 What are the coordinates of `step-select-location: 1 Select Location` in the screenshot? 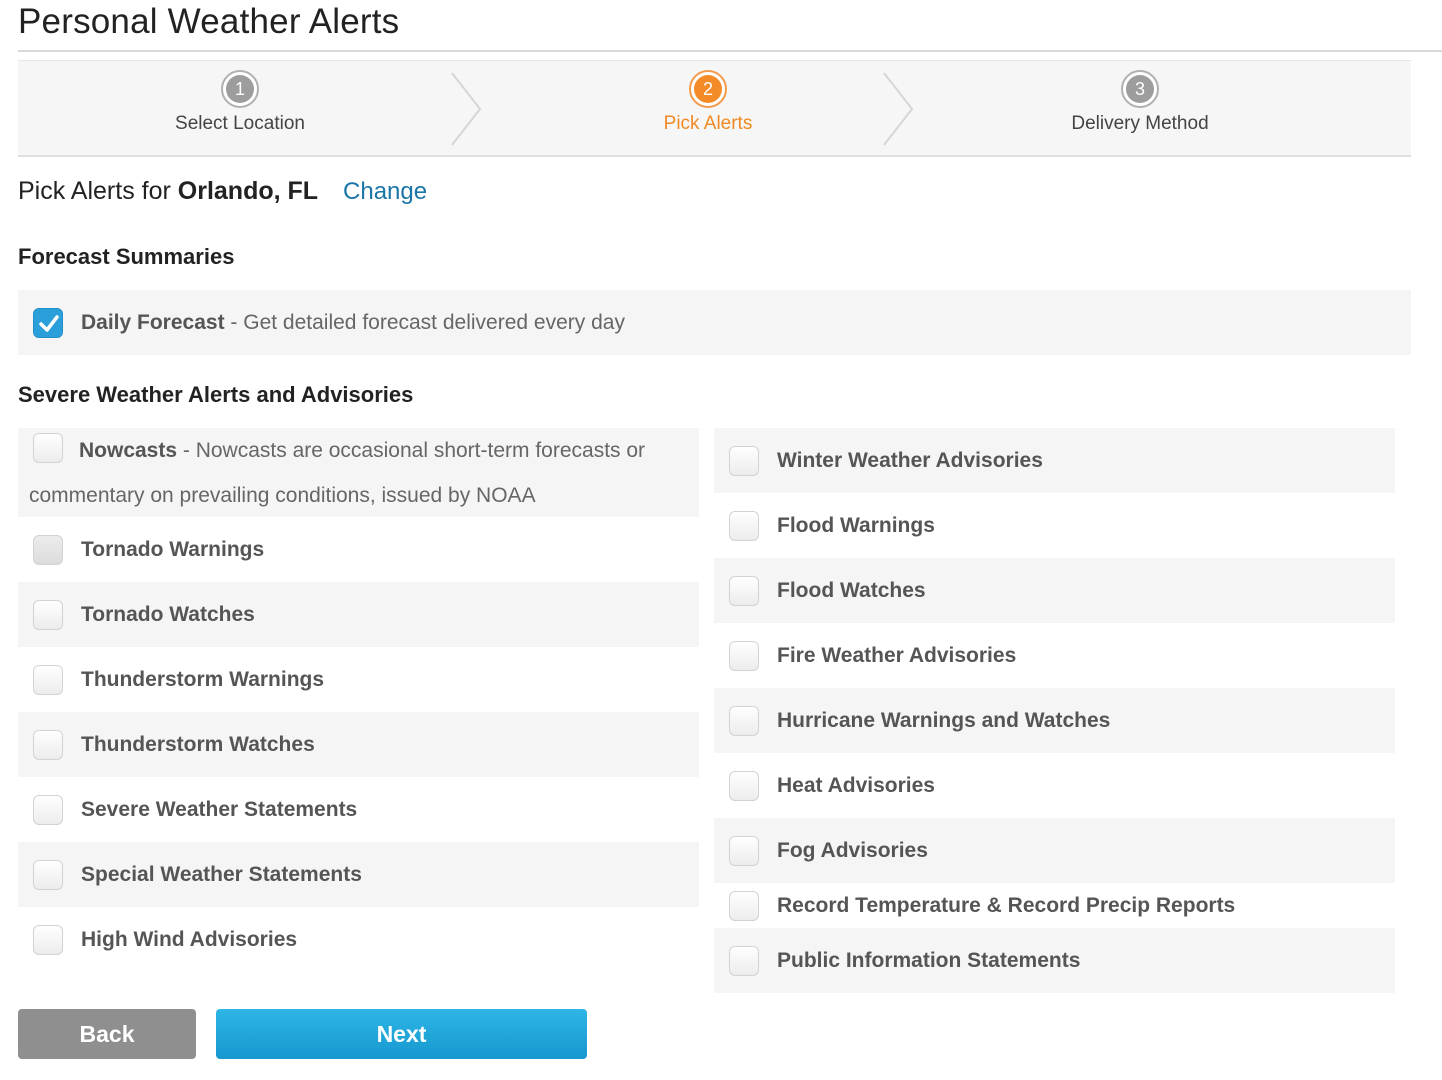 It's located at (240, 108).